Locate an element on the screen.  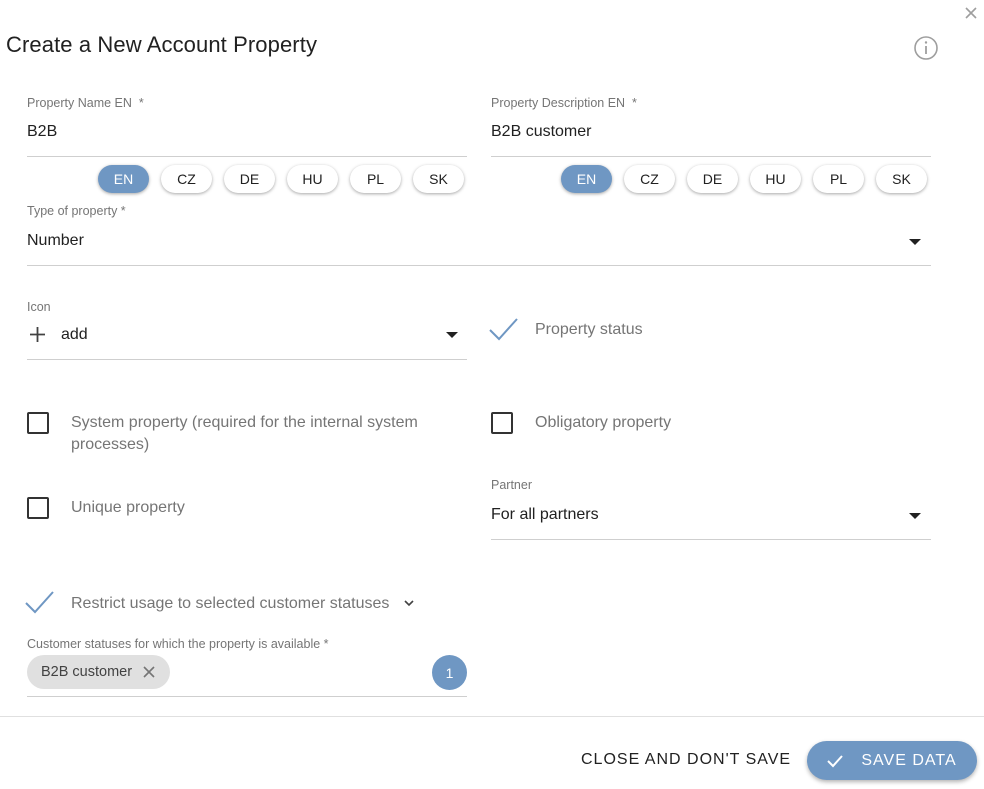
unique-property-label: Unique property is located at coordinates (128, 507).